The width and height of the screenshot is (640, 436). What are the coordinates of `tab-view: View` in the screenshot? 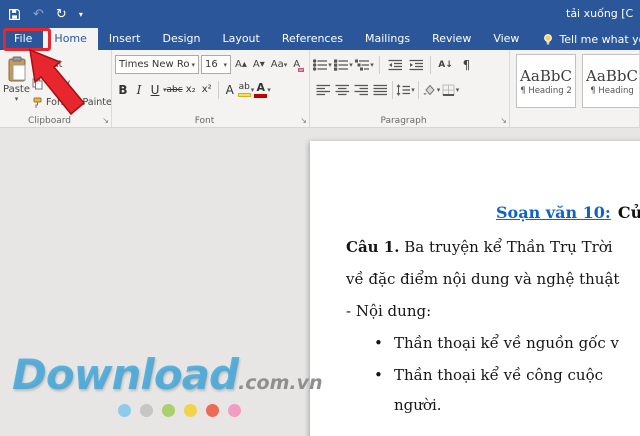 It's located at (506, 39).